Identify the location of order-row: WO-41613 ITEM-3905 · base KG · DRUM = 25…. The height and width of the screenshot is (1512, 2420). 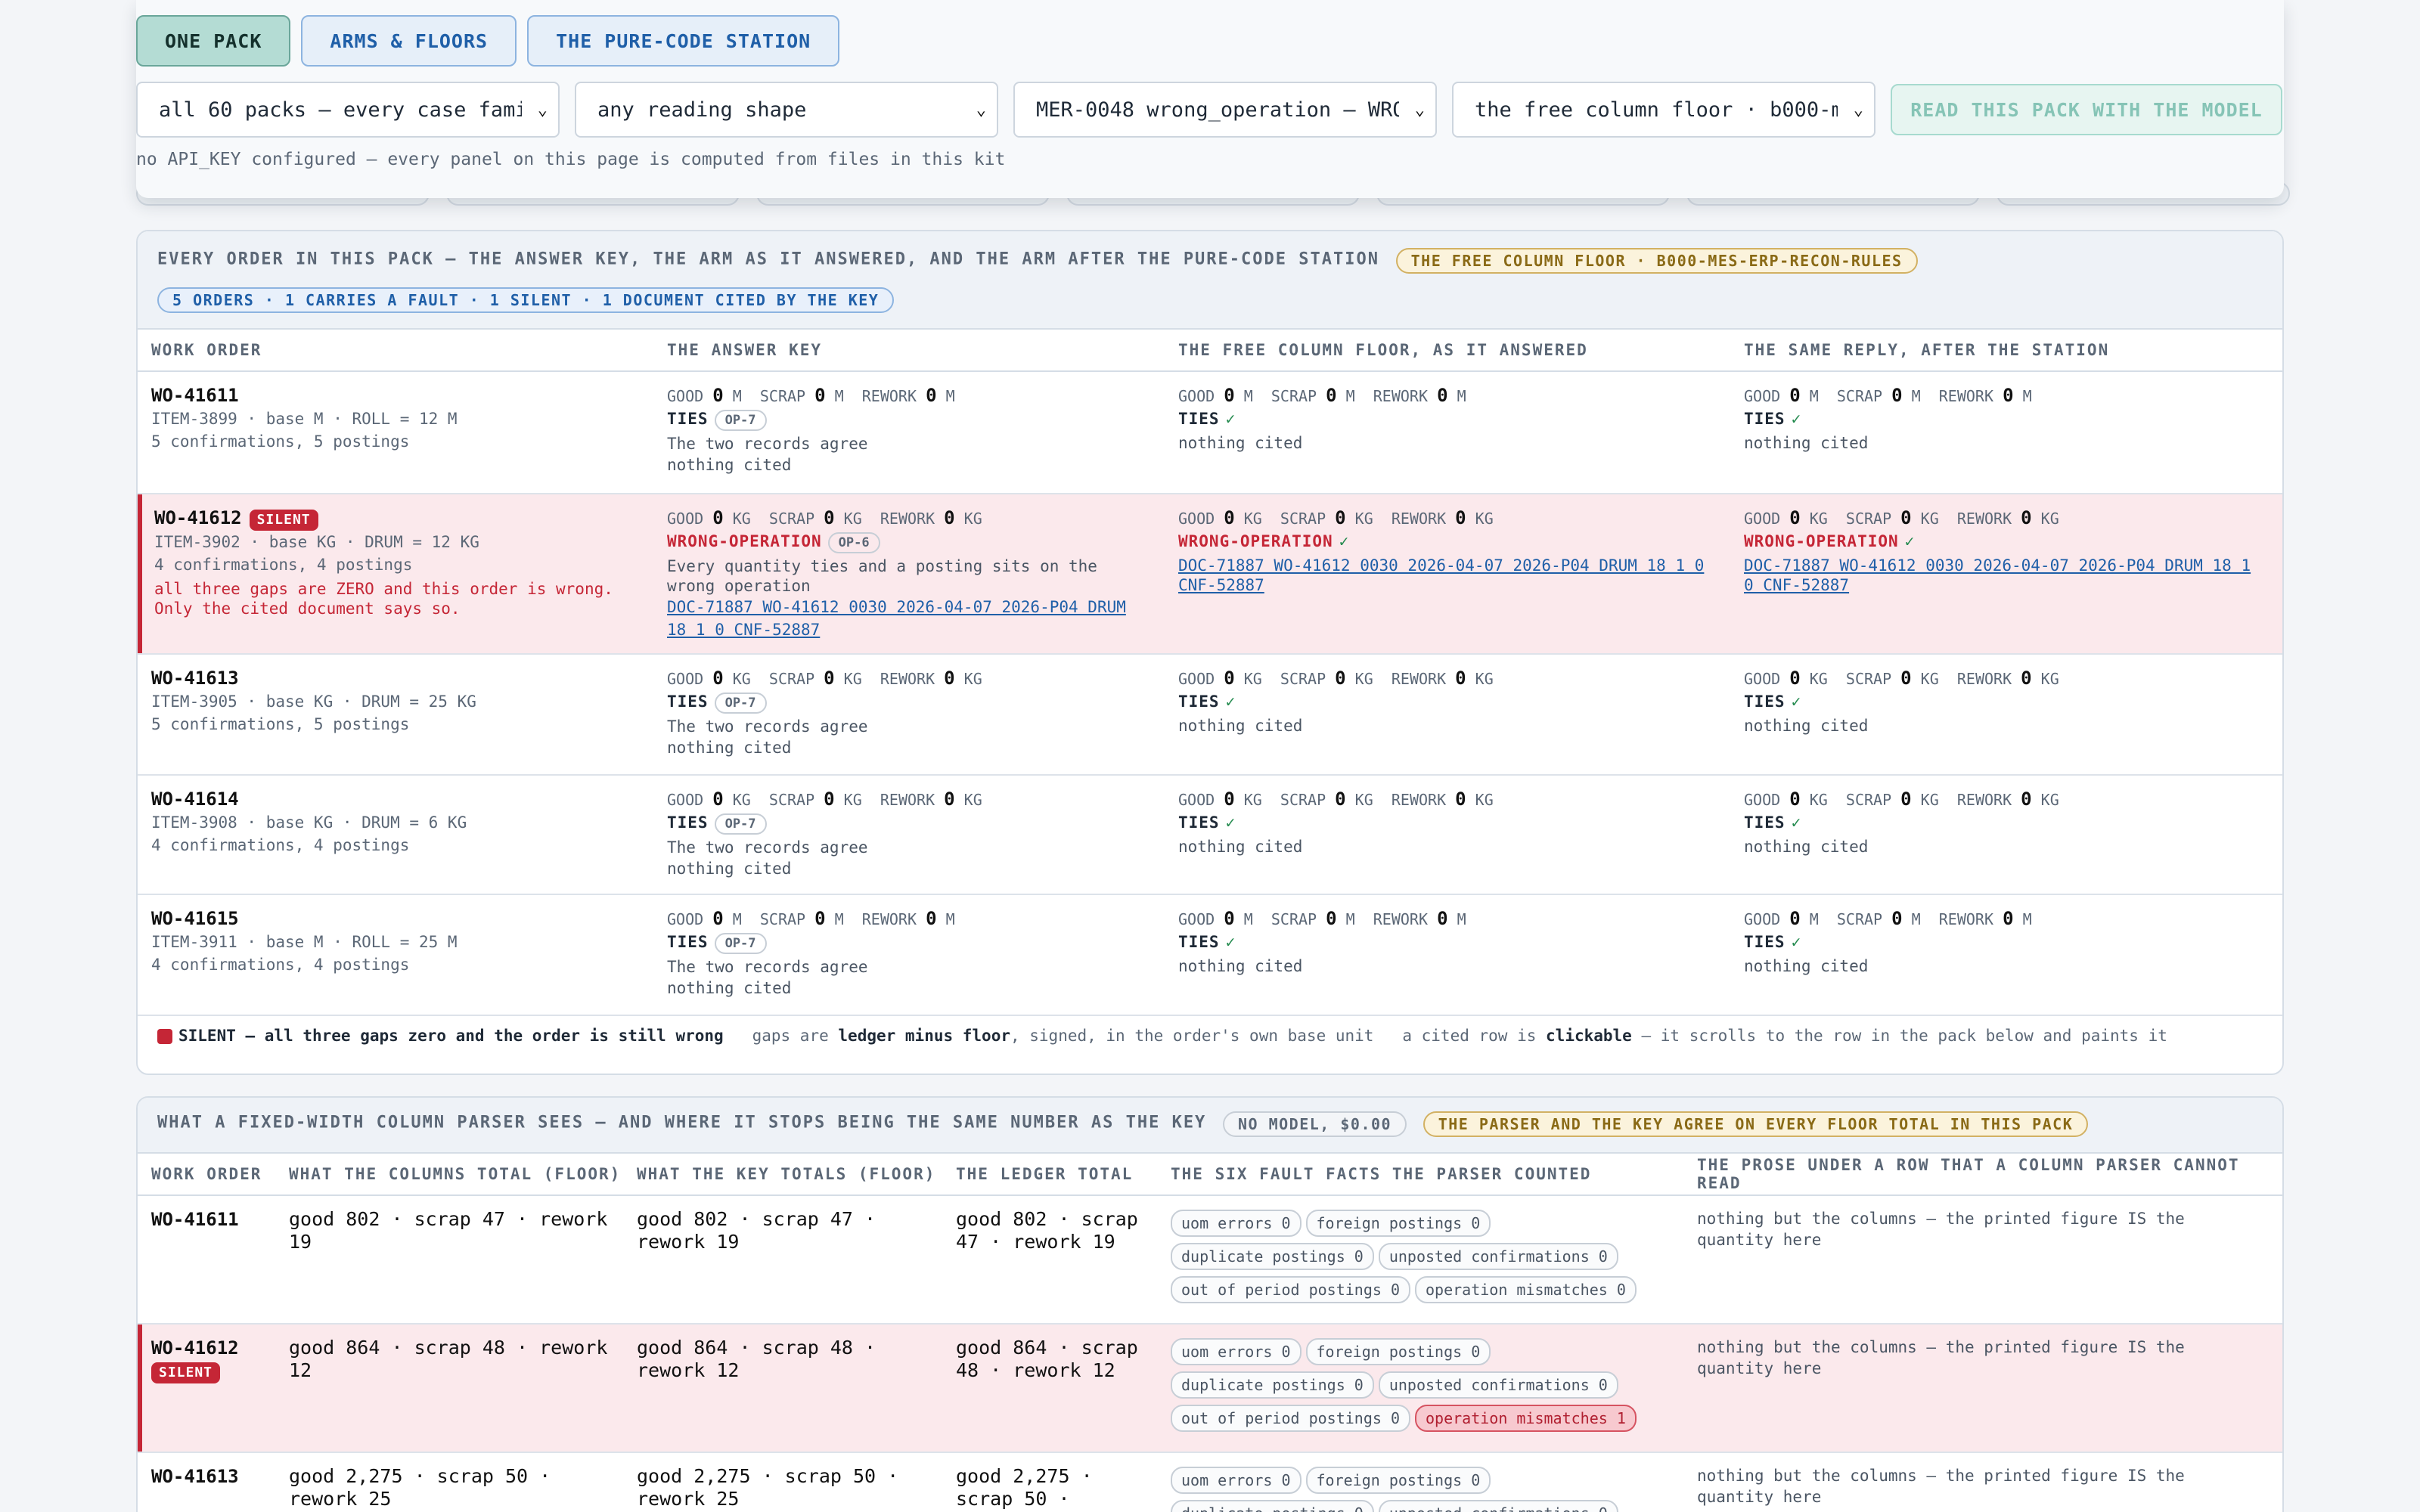
(1210, 715).